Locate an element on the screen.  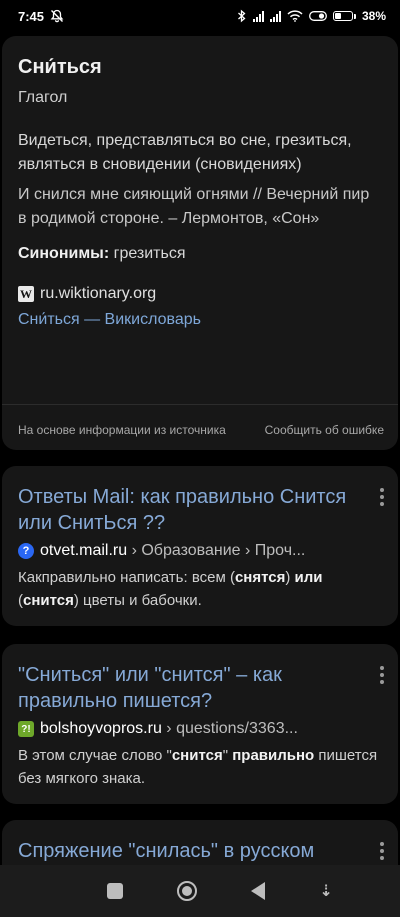
toggle-icon is located at coordinates (318, 16).